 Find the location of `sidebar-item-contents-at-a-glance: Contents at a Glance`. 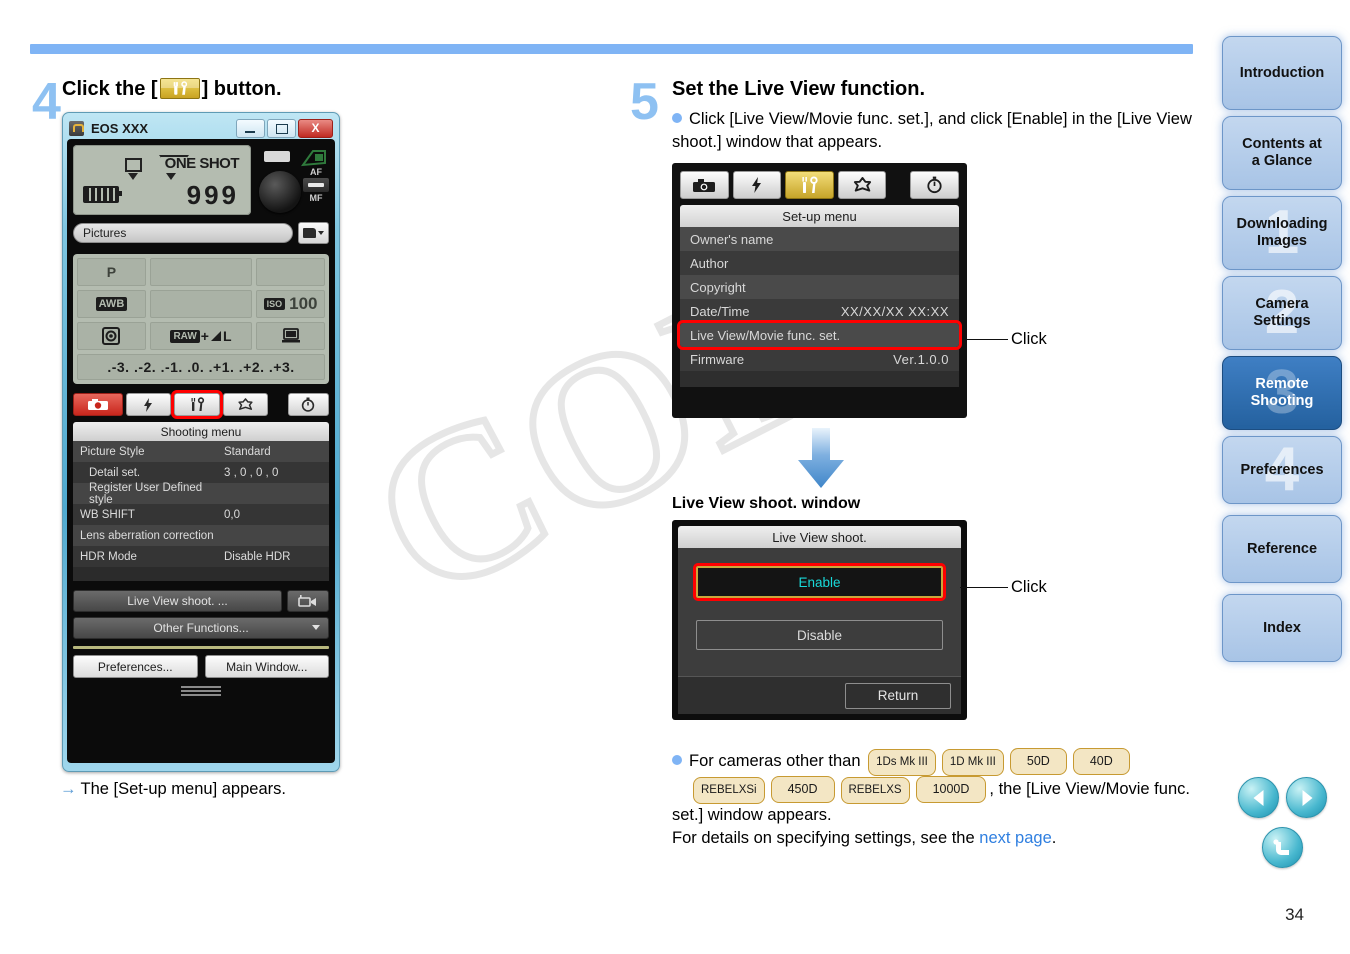

sidebar-item-contents-at-a-glance: Contents at a Glance is located at coordinates (1282, 153).